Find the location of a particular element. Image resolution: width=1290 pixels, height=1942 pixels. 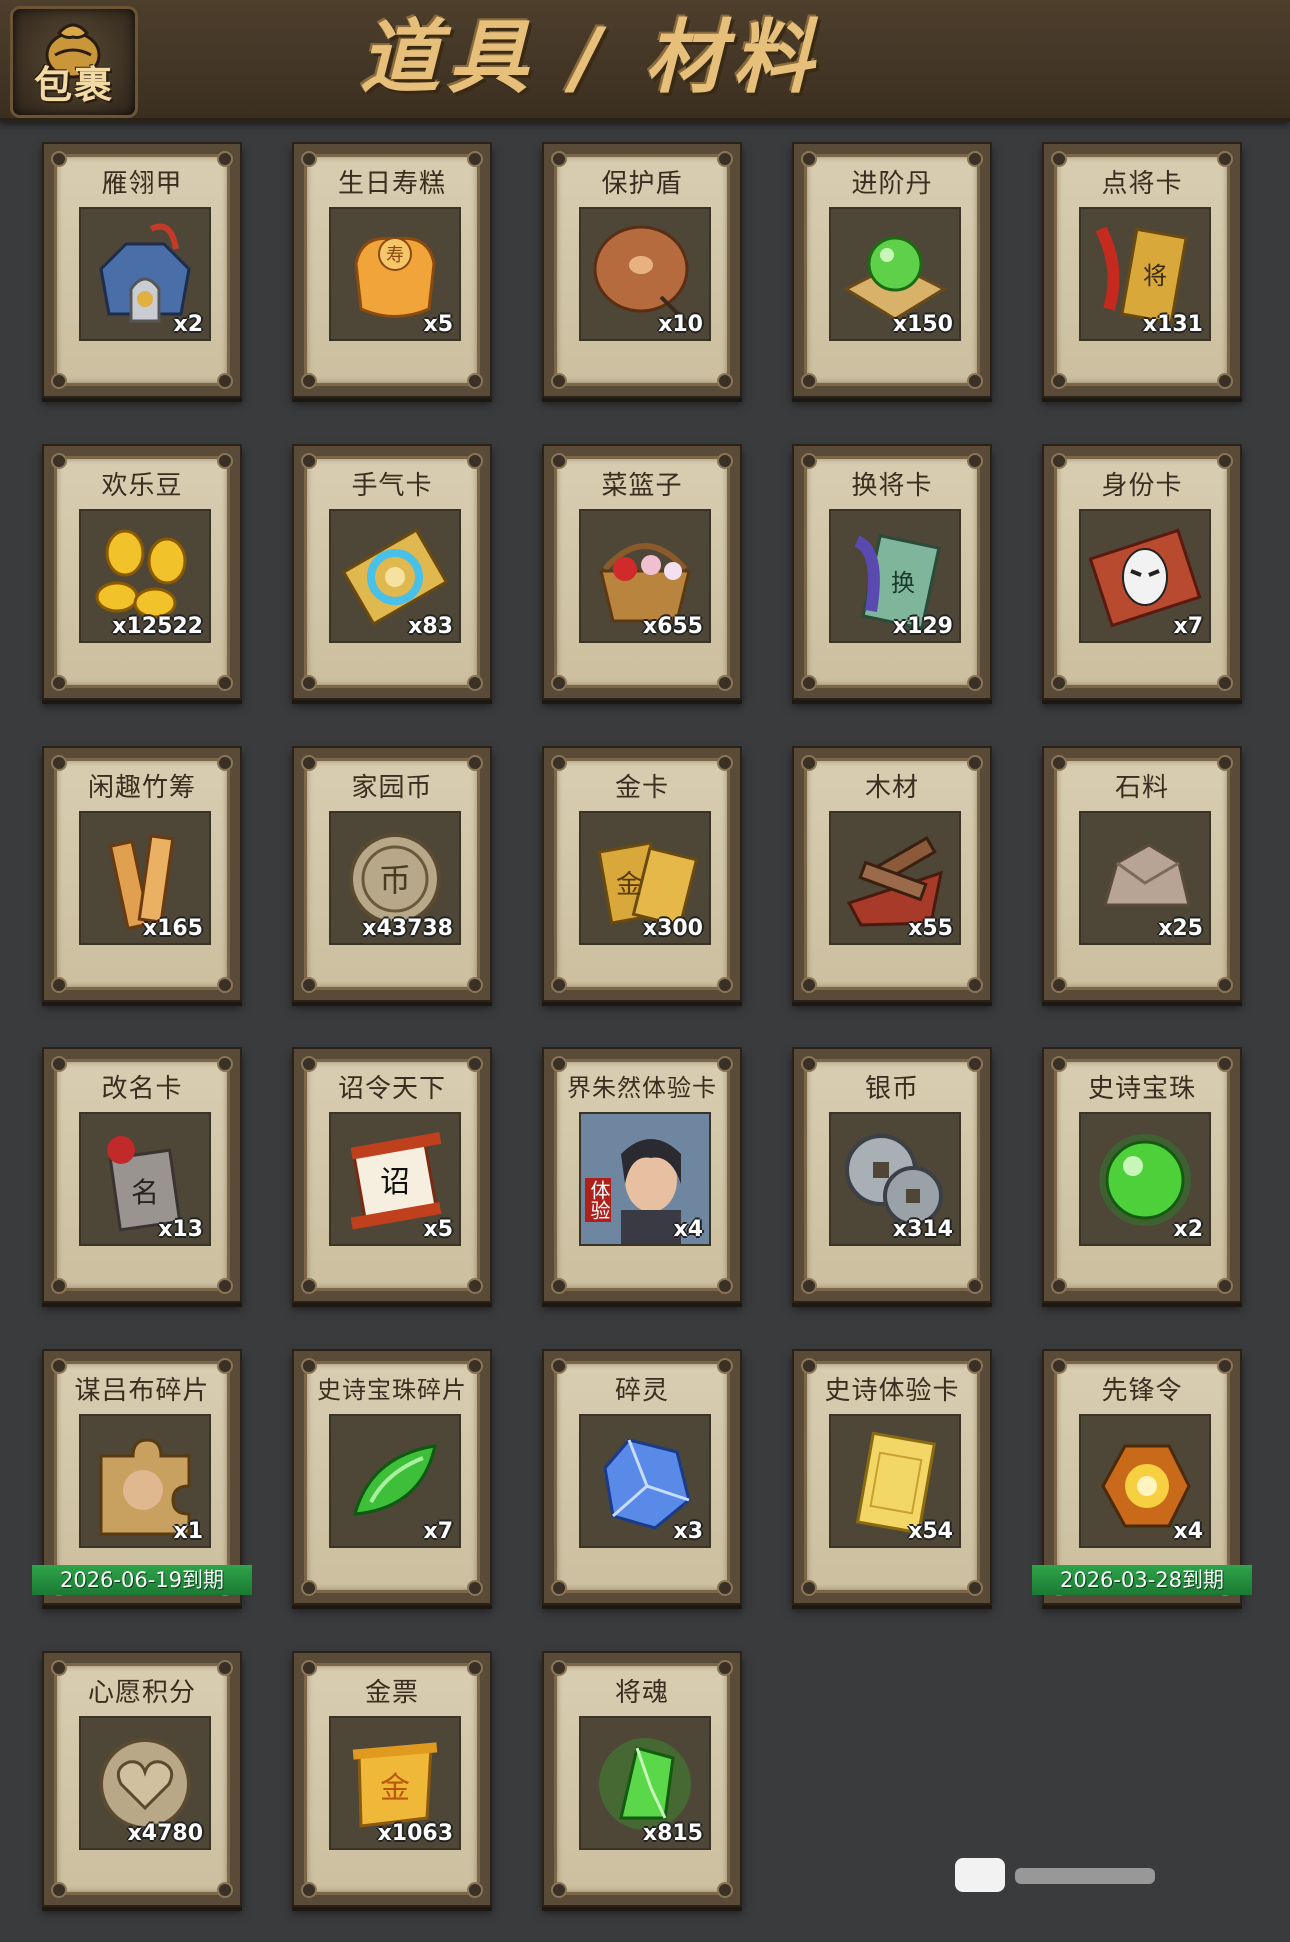

item-card: 史诗宝珠 x2 is located at coordinates (1142, 1175).